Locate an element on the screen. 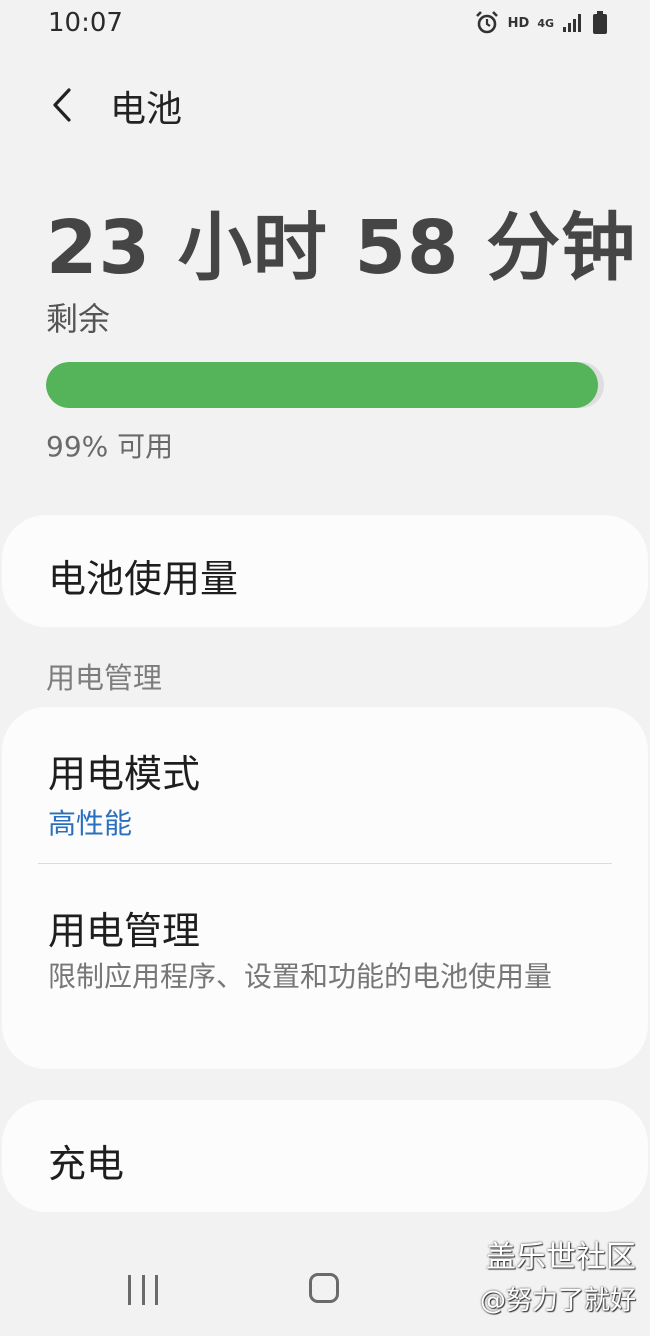  status-time: 10:07 is located at coordinates (85, 23).